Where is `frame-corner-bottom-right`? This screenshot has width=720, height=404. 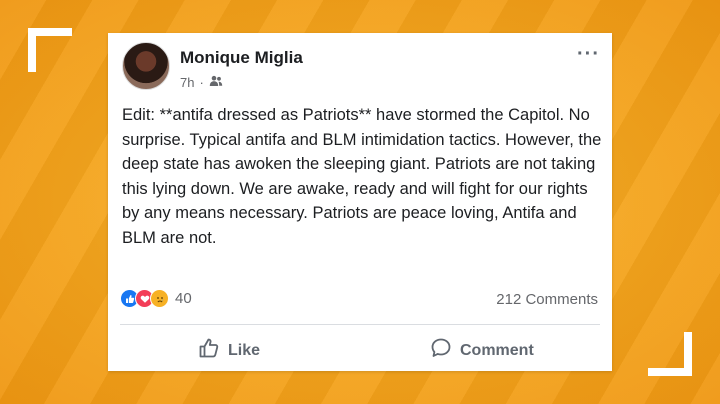 frame-corner-bottom-right is located at coordinates (670, 354).